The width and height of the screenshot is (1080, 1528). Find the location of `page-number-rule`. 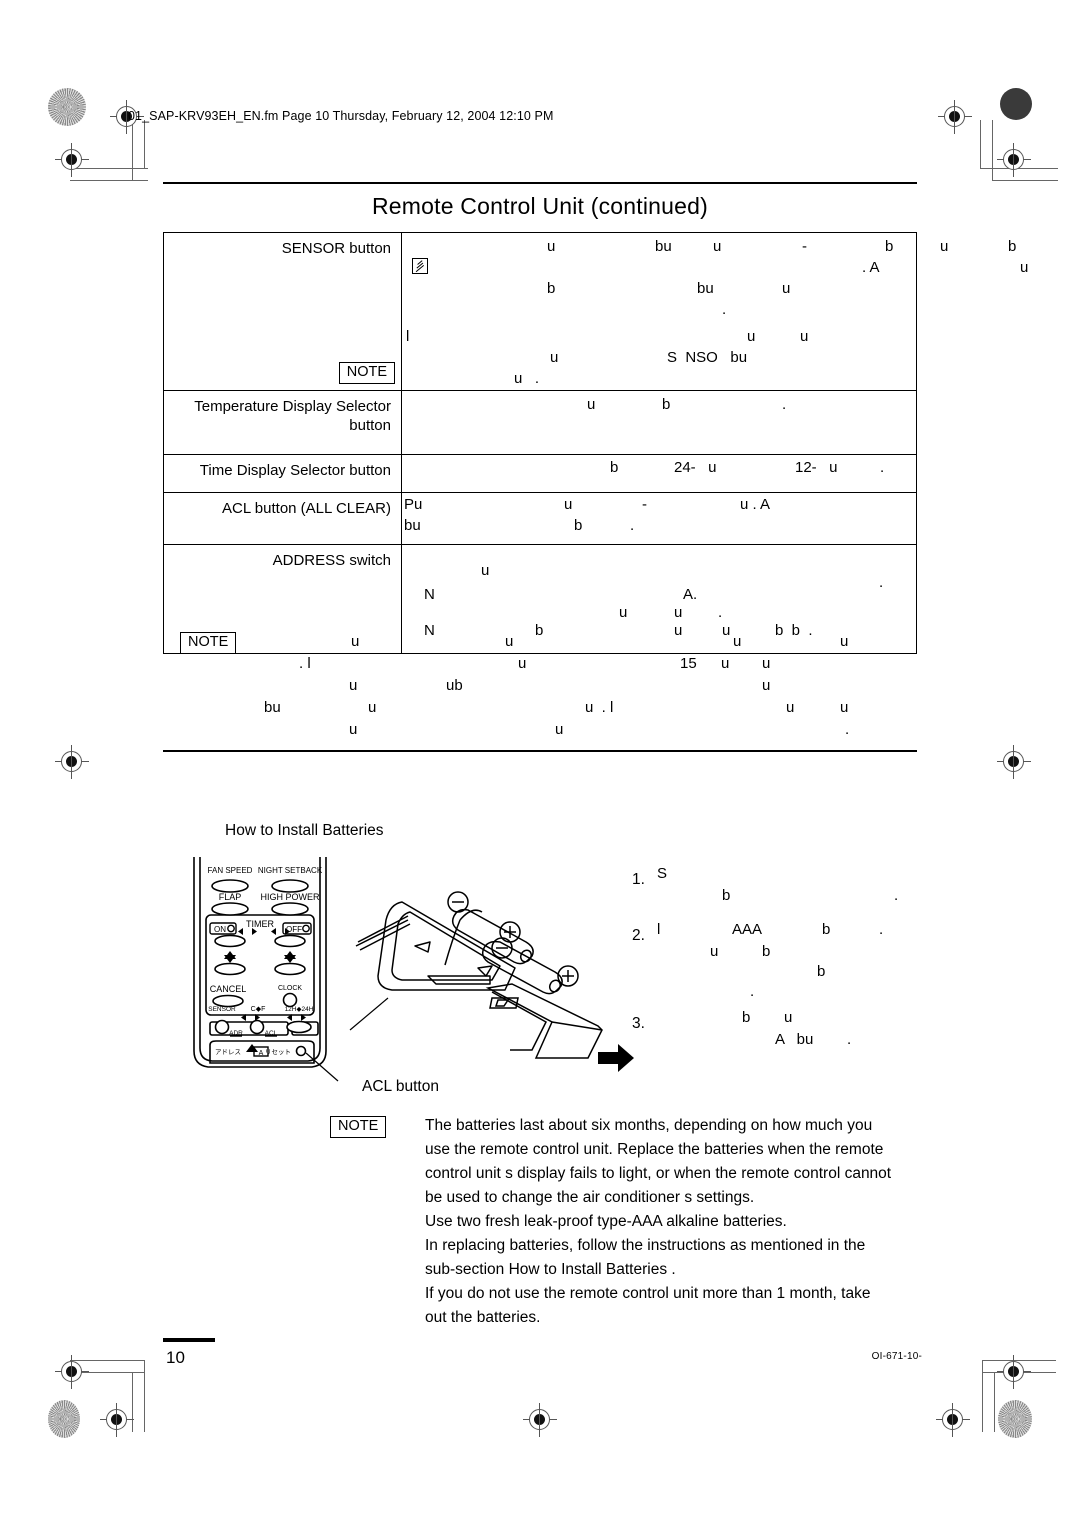

page-number-rule is located at coordinates (189, 1340).